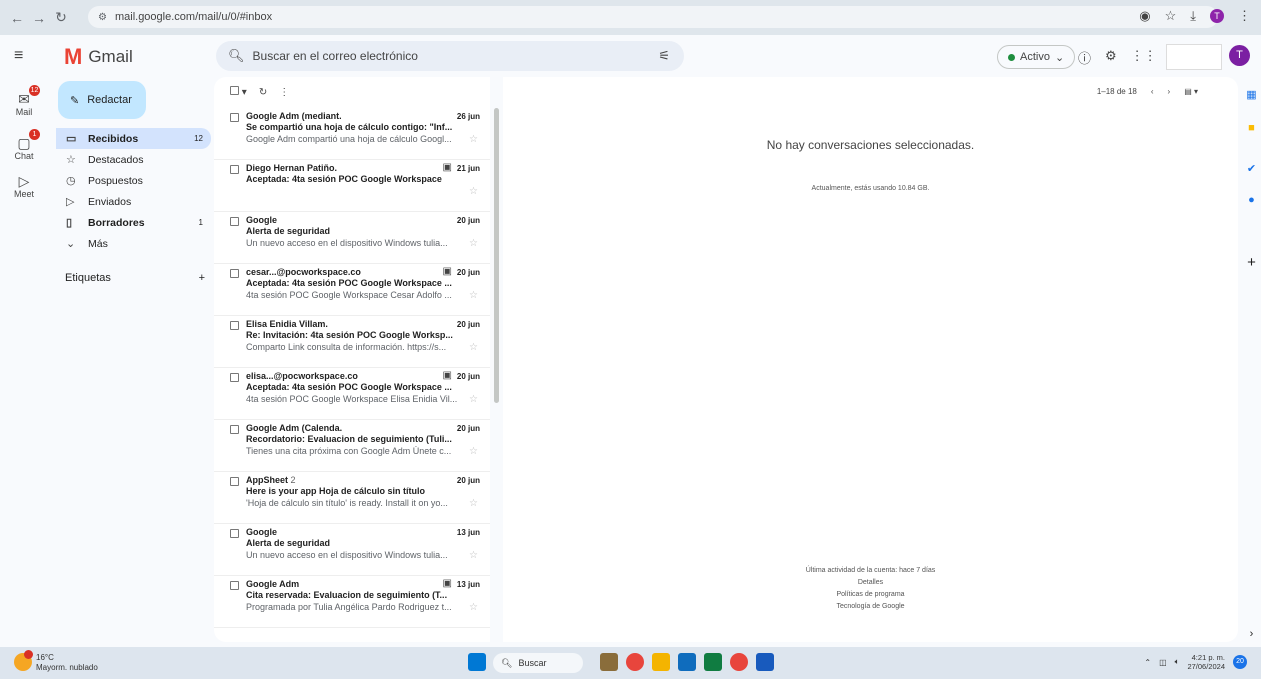 The width and height of the screenshot is (1261, 679). I want to click on volume-icon: 🔈︎, so click(1177, 662).